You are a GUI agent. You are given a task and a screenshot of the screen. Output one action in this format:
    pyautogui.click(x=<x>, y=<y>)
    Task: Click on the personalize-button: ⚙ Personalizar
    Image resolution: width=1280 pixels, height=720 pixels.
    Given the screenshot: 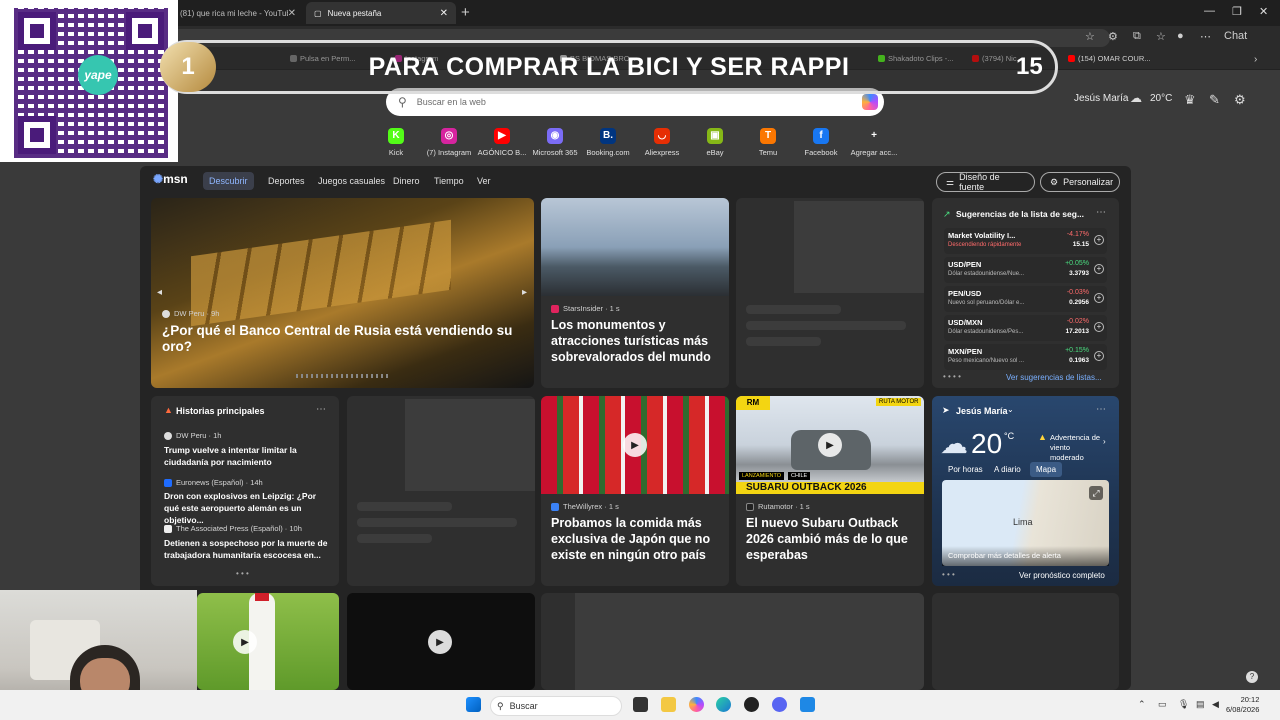 What is the action you would take?
    pyautogui.click(x=1080, y=182)
    